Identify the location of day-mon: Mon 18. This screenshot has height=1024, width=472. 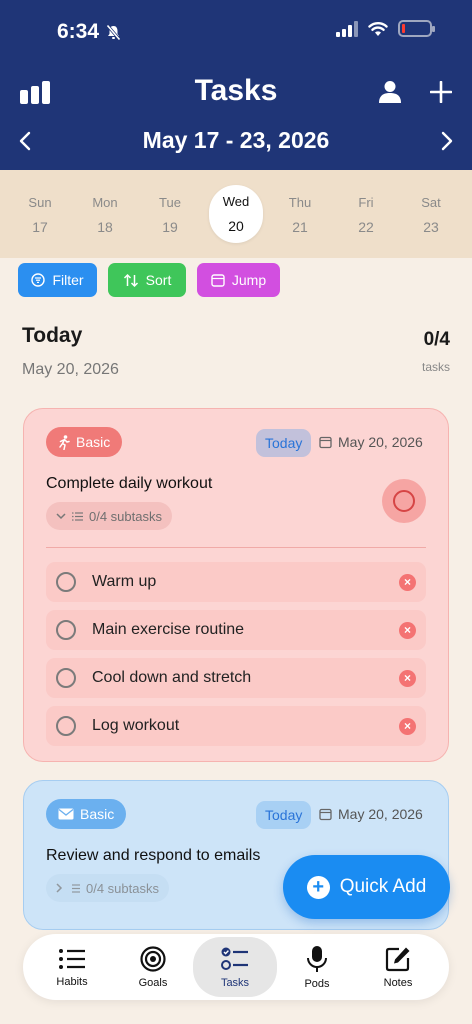
(105, 214).